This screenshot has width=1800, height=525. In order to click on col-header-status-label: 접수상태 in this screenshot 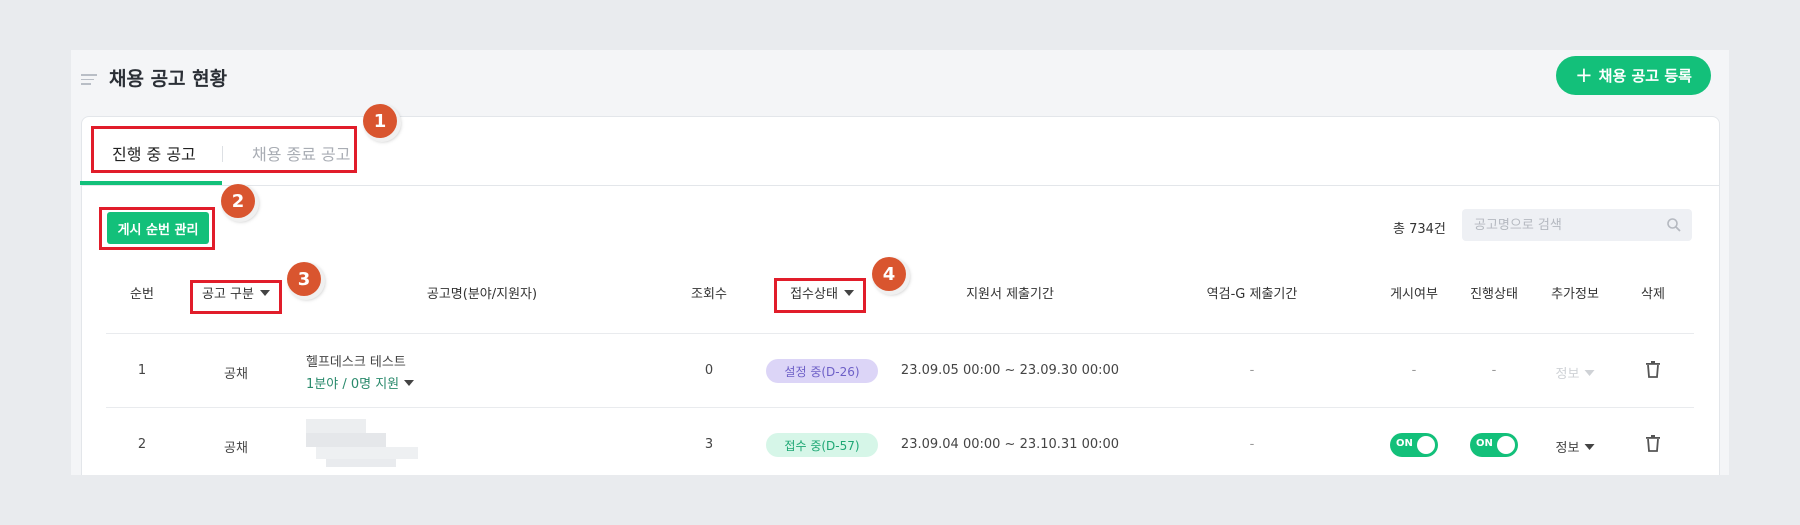, I will do `click(814, 294)`.